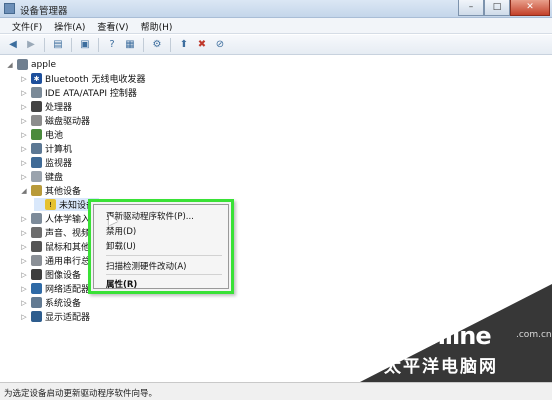  What do you see at coordinates (36, 134) in the screenshot?
I see `battery-icon` at bounding box center [36, 134].